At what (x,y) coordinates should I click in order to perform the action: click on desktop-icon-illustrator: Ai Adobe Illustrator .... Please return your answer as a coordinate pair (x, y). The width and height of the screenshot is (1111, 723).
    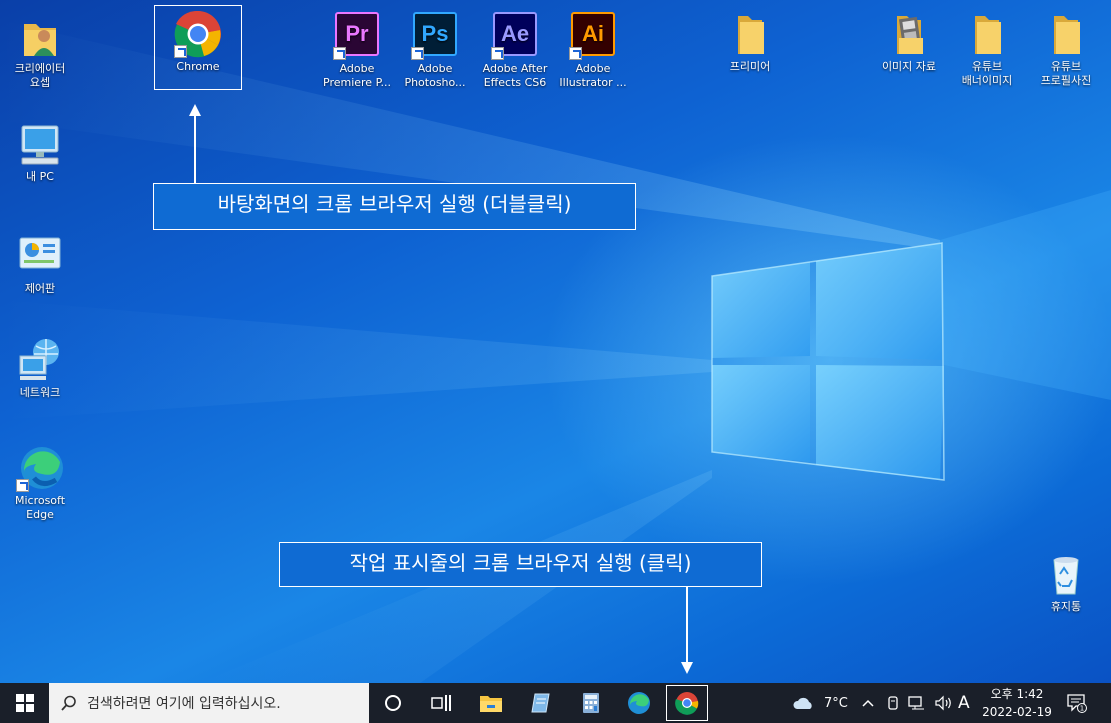
    Looking at the image, I should click on (593, 50).